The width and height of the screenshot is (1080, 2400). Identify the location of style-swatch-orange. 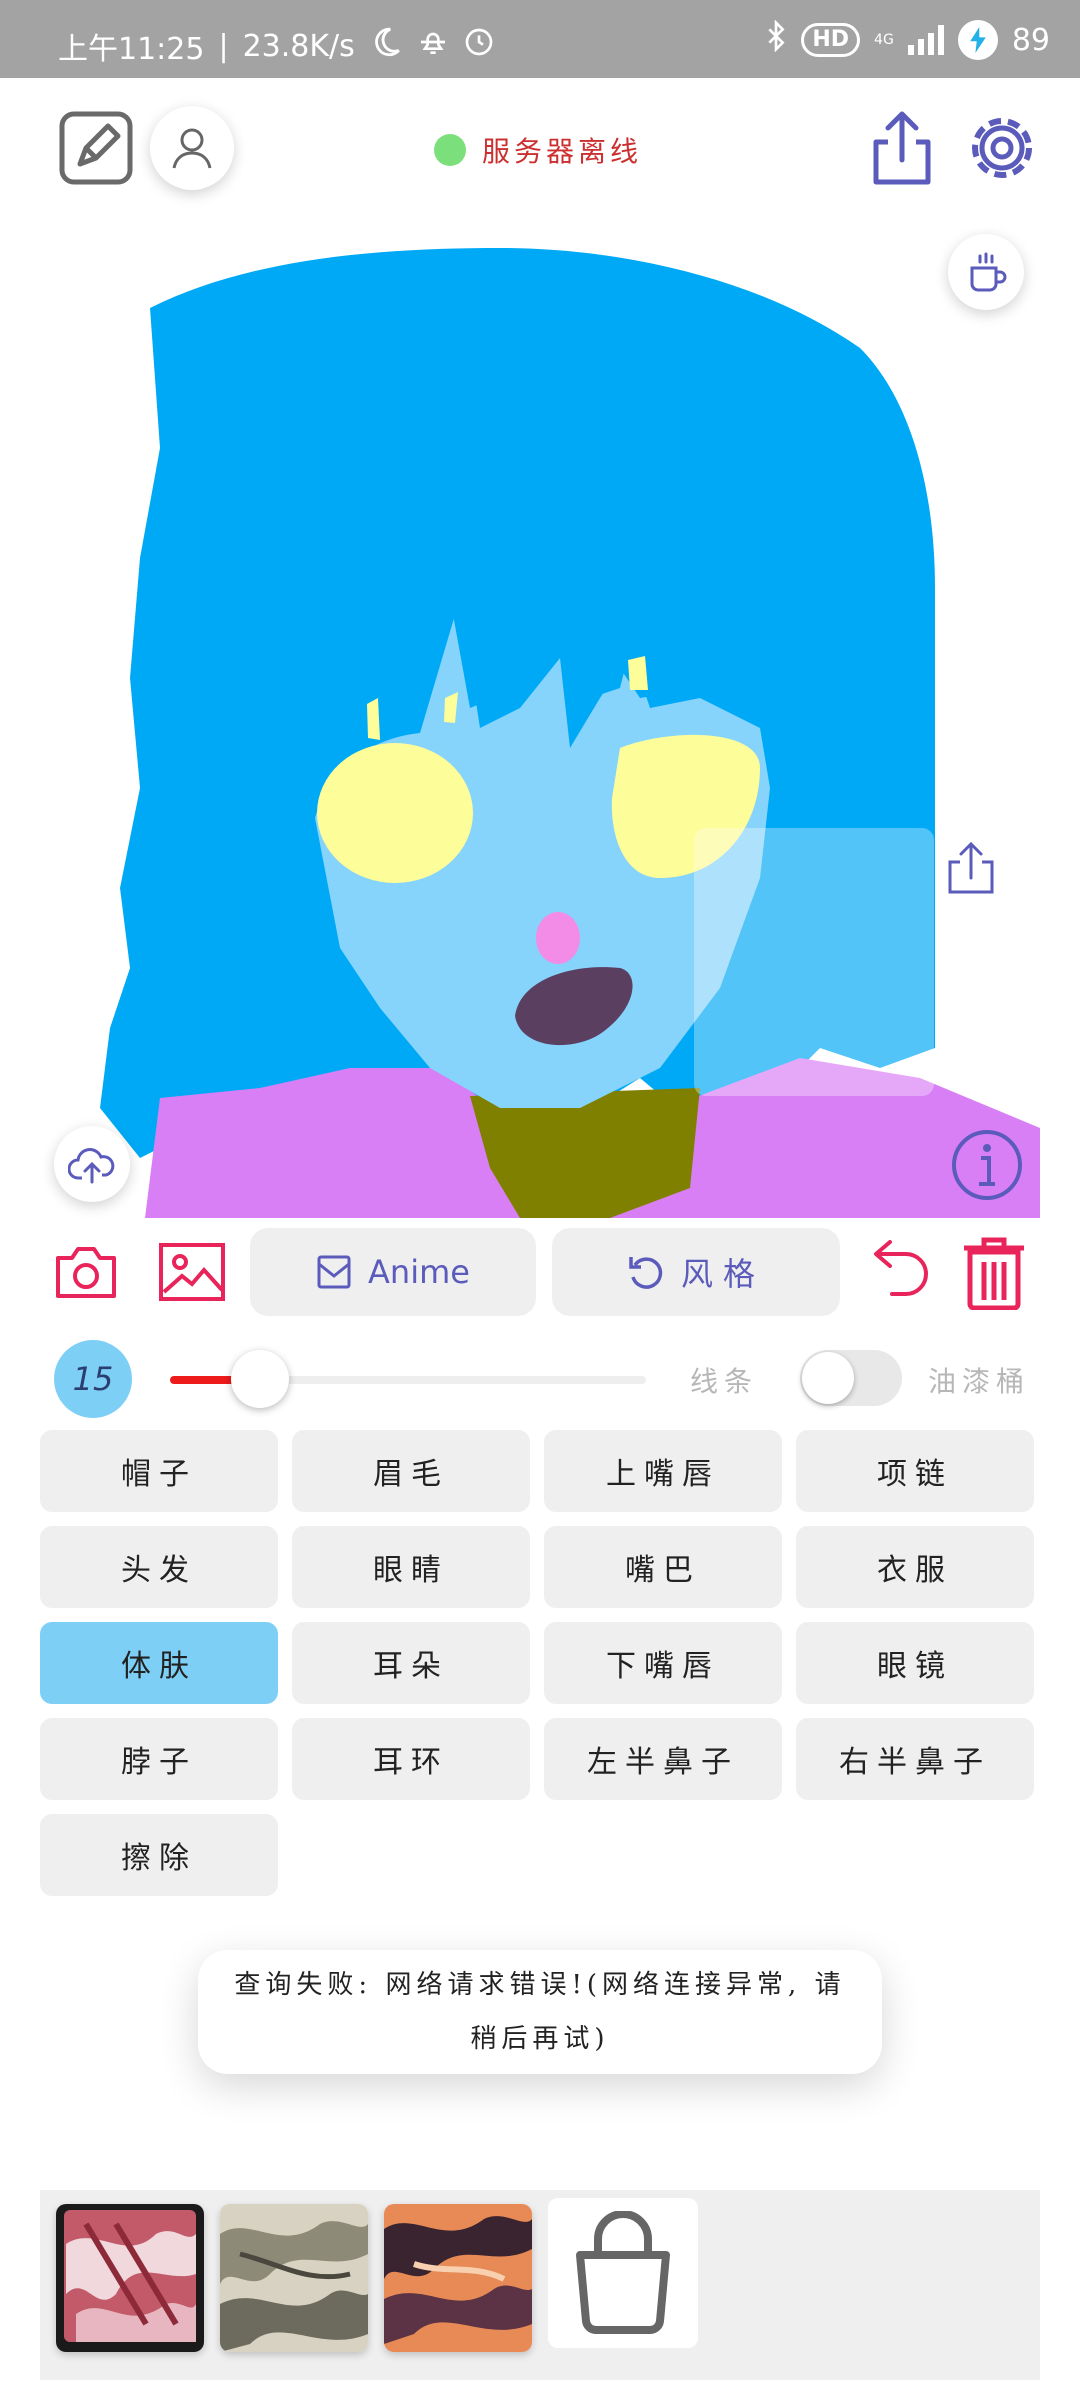
(458, 2278).